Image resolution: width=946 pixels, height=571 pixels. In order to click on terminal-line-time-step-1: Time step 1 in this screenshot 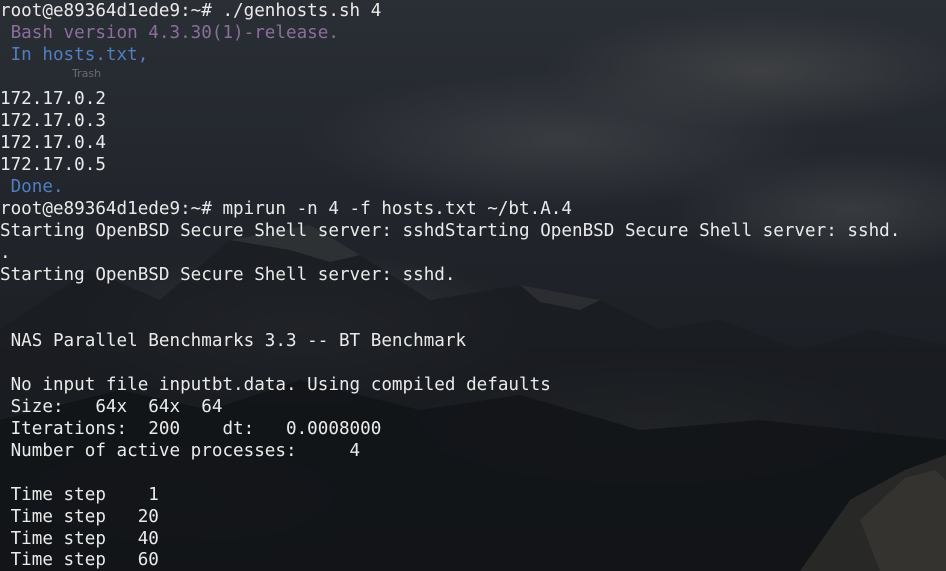, I will do `click(79, 495)`.